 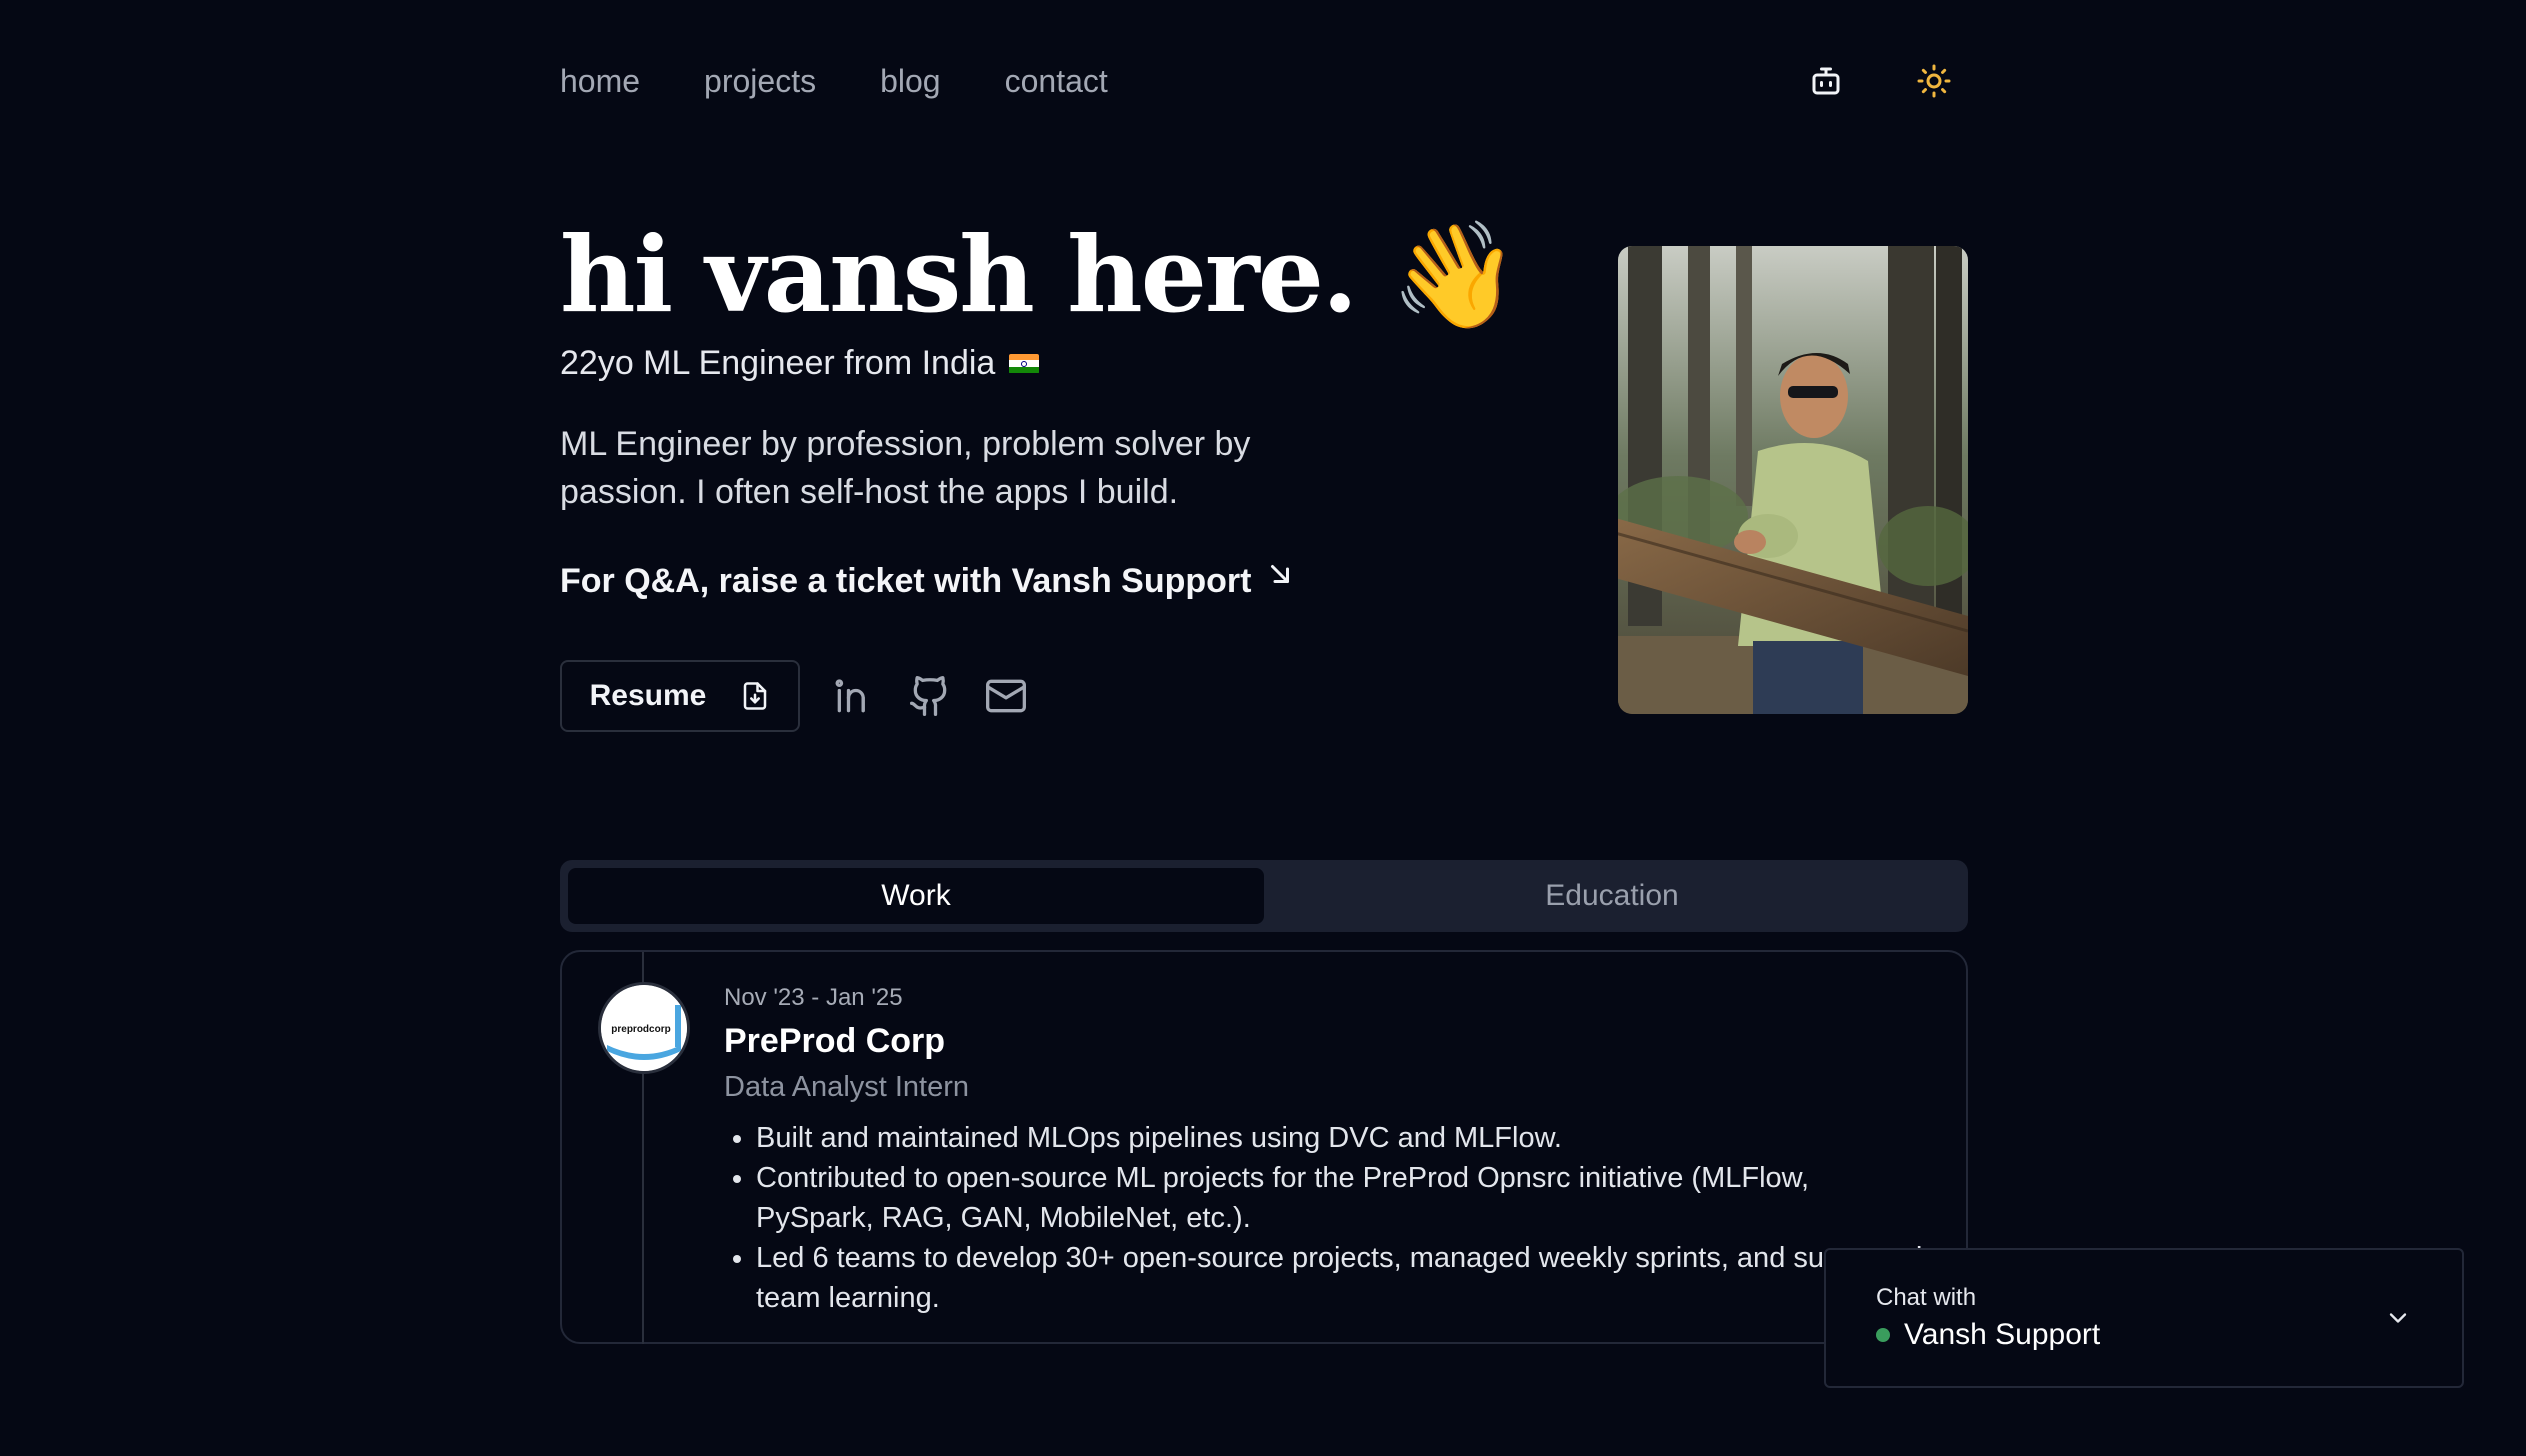 I want to click on nav-link-blog: blog, so click(x=910, y=81).